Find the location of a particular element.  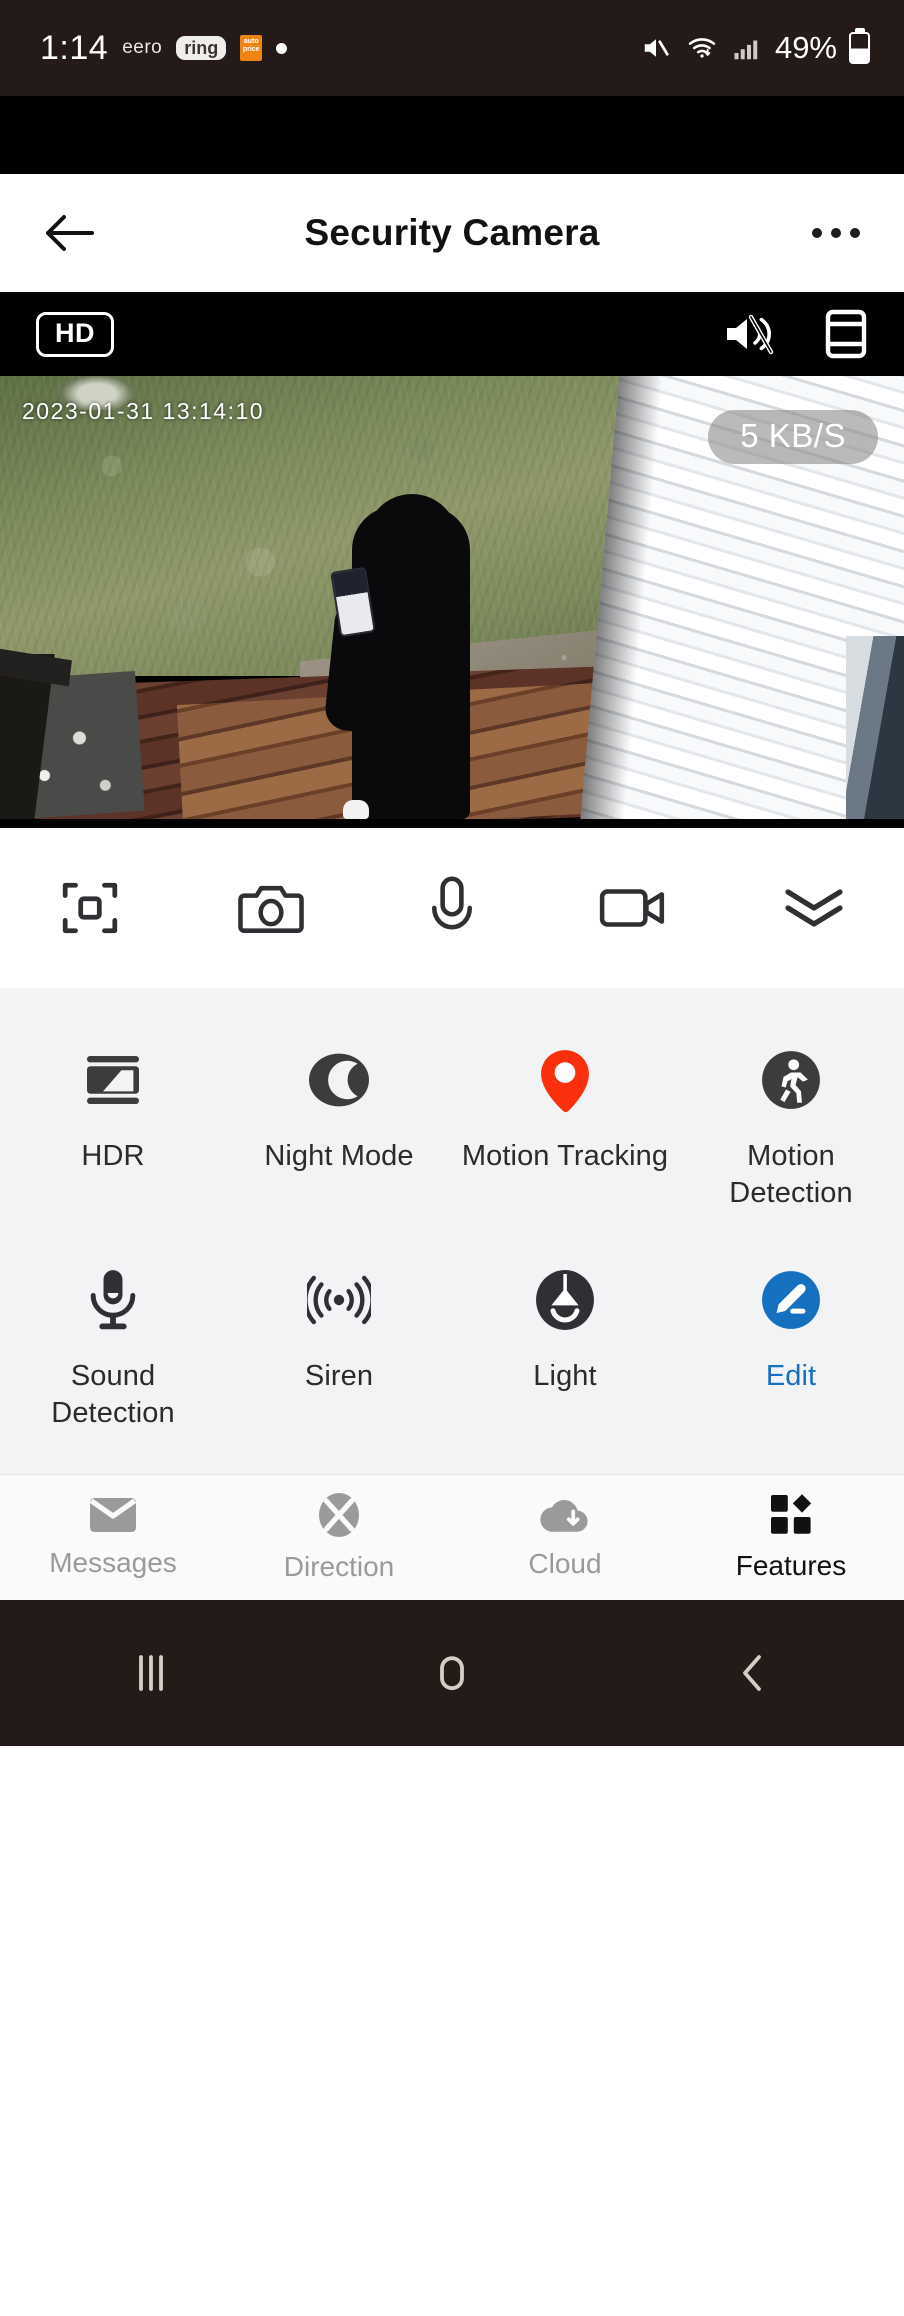

page-title: Security Camera is located at coordinates (452, 232).